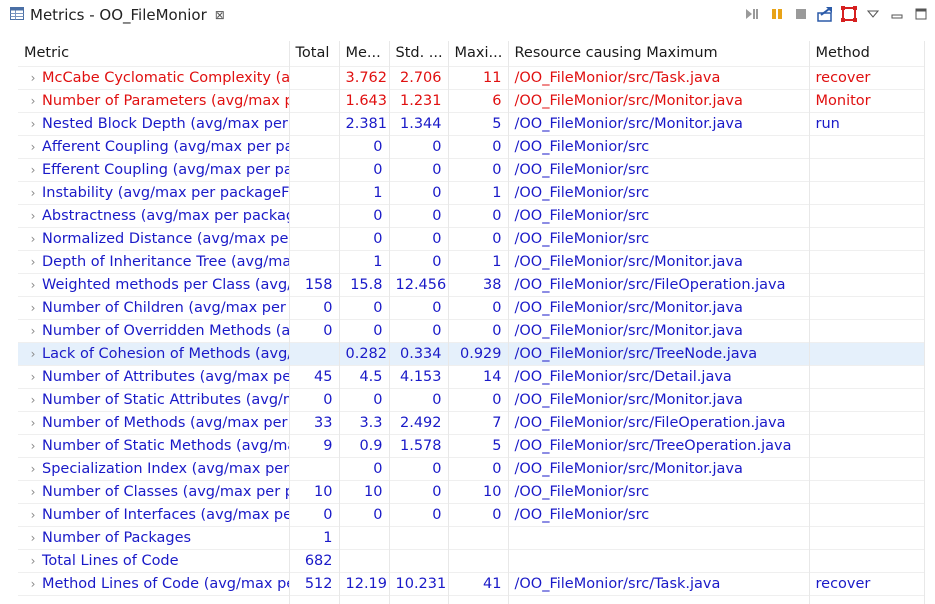  What do you see at coordinates (314, 77) in the screenshot?
I see `total-cell` at bounding box center [314, 77].